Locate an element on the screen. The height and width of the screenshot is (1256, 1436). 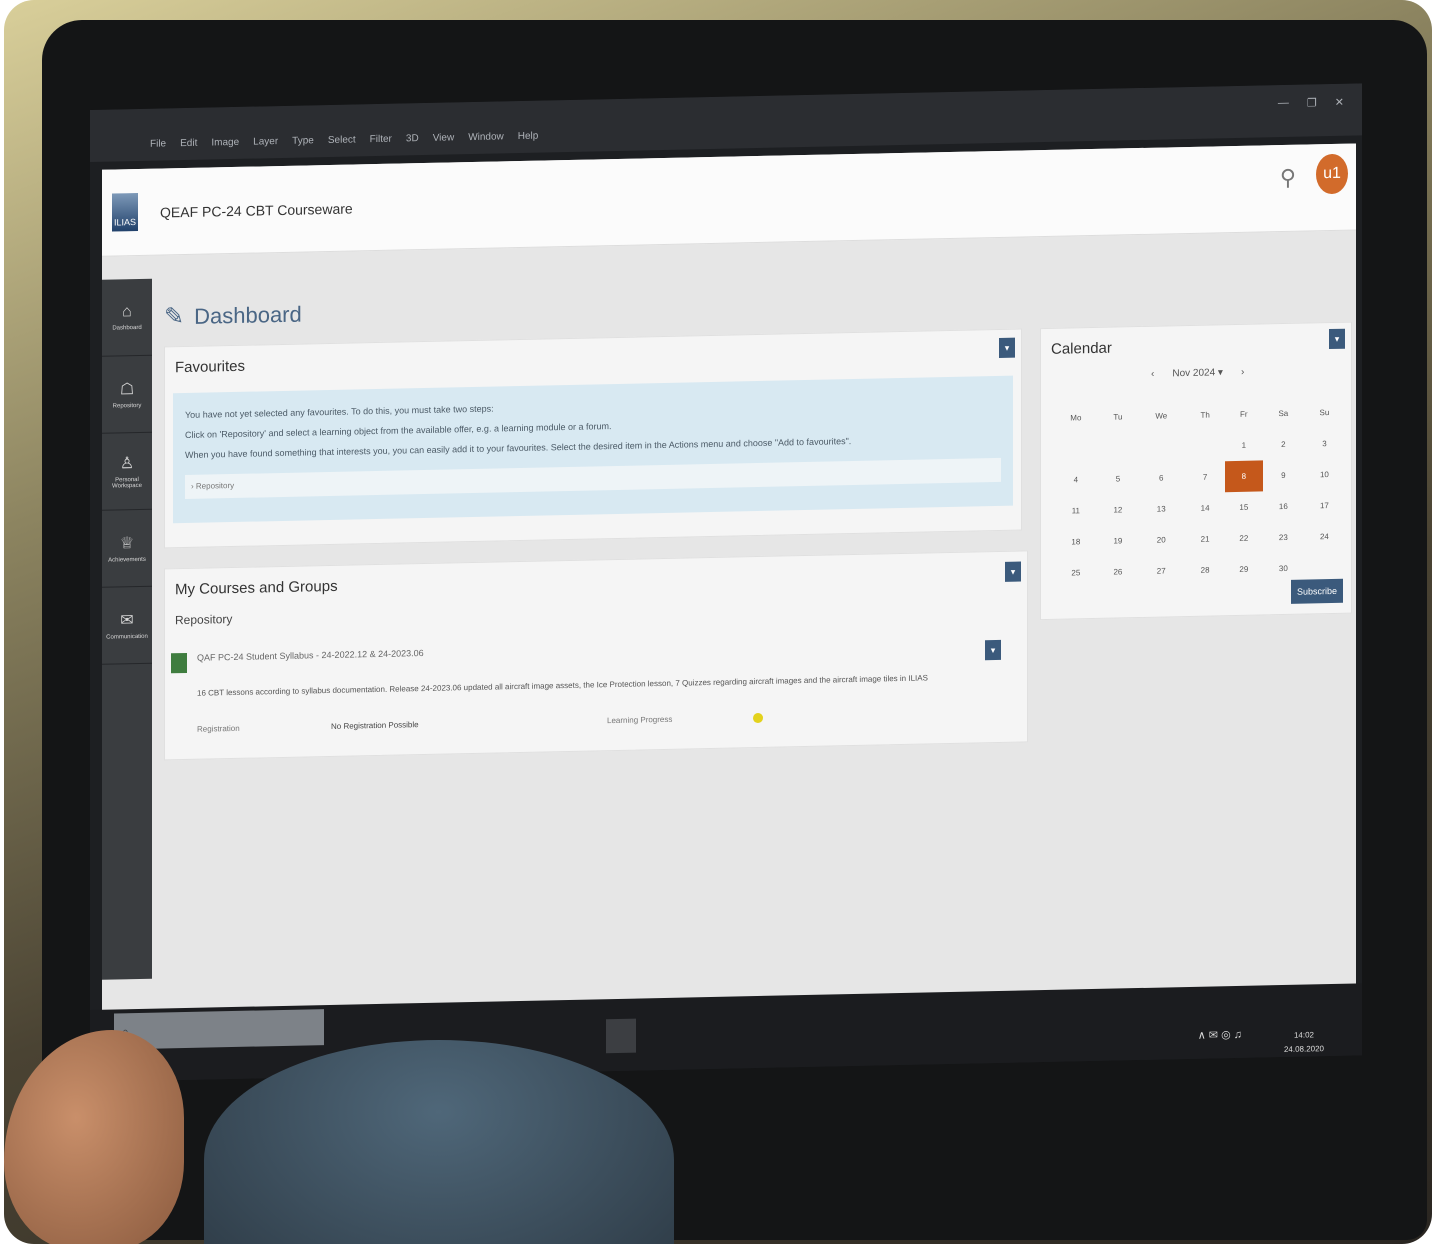
sidebar-item-label: Achievements is located at coordinates (127, 560).